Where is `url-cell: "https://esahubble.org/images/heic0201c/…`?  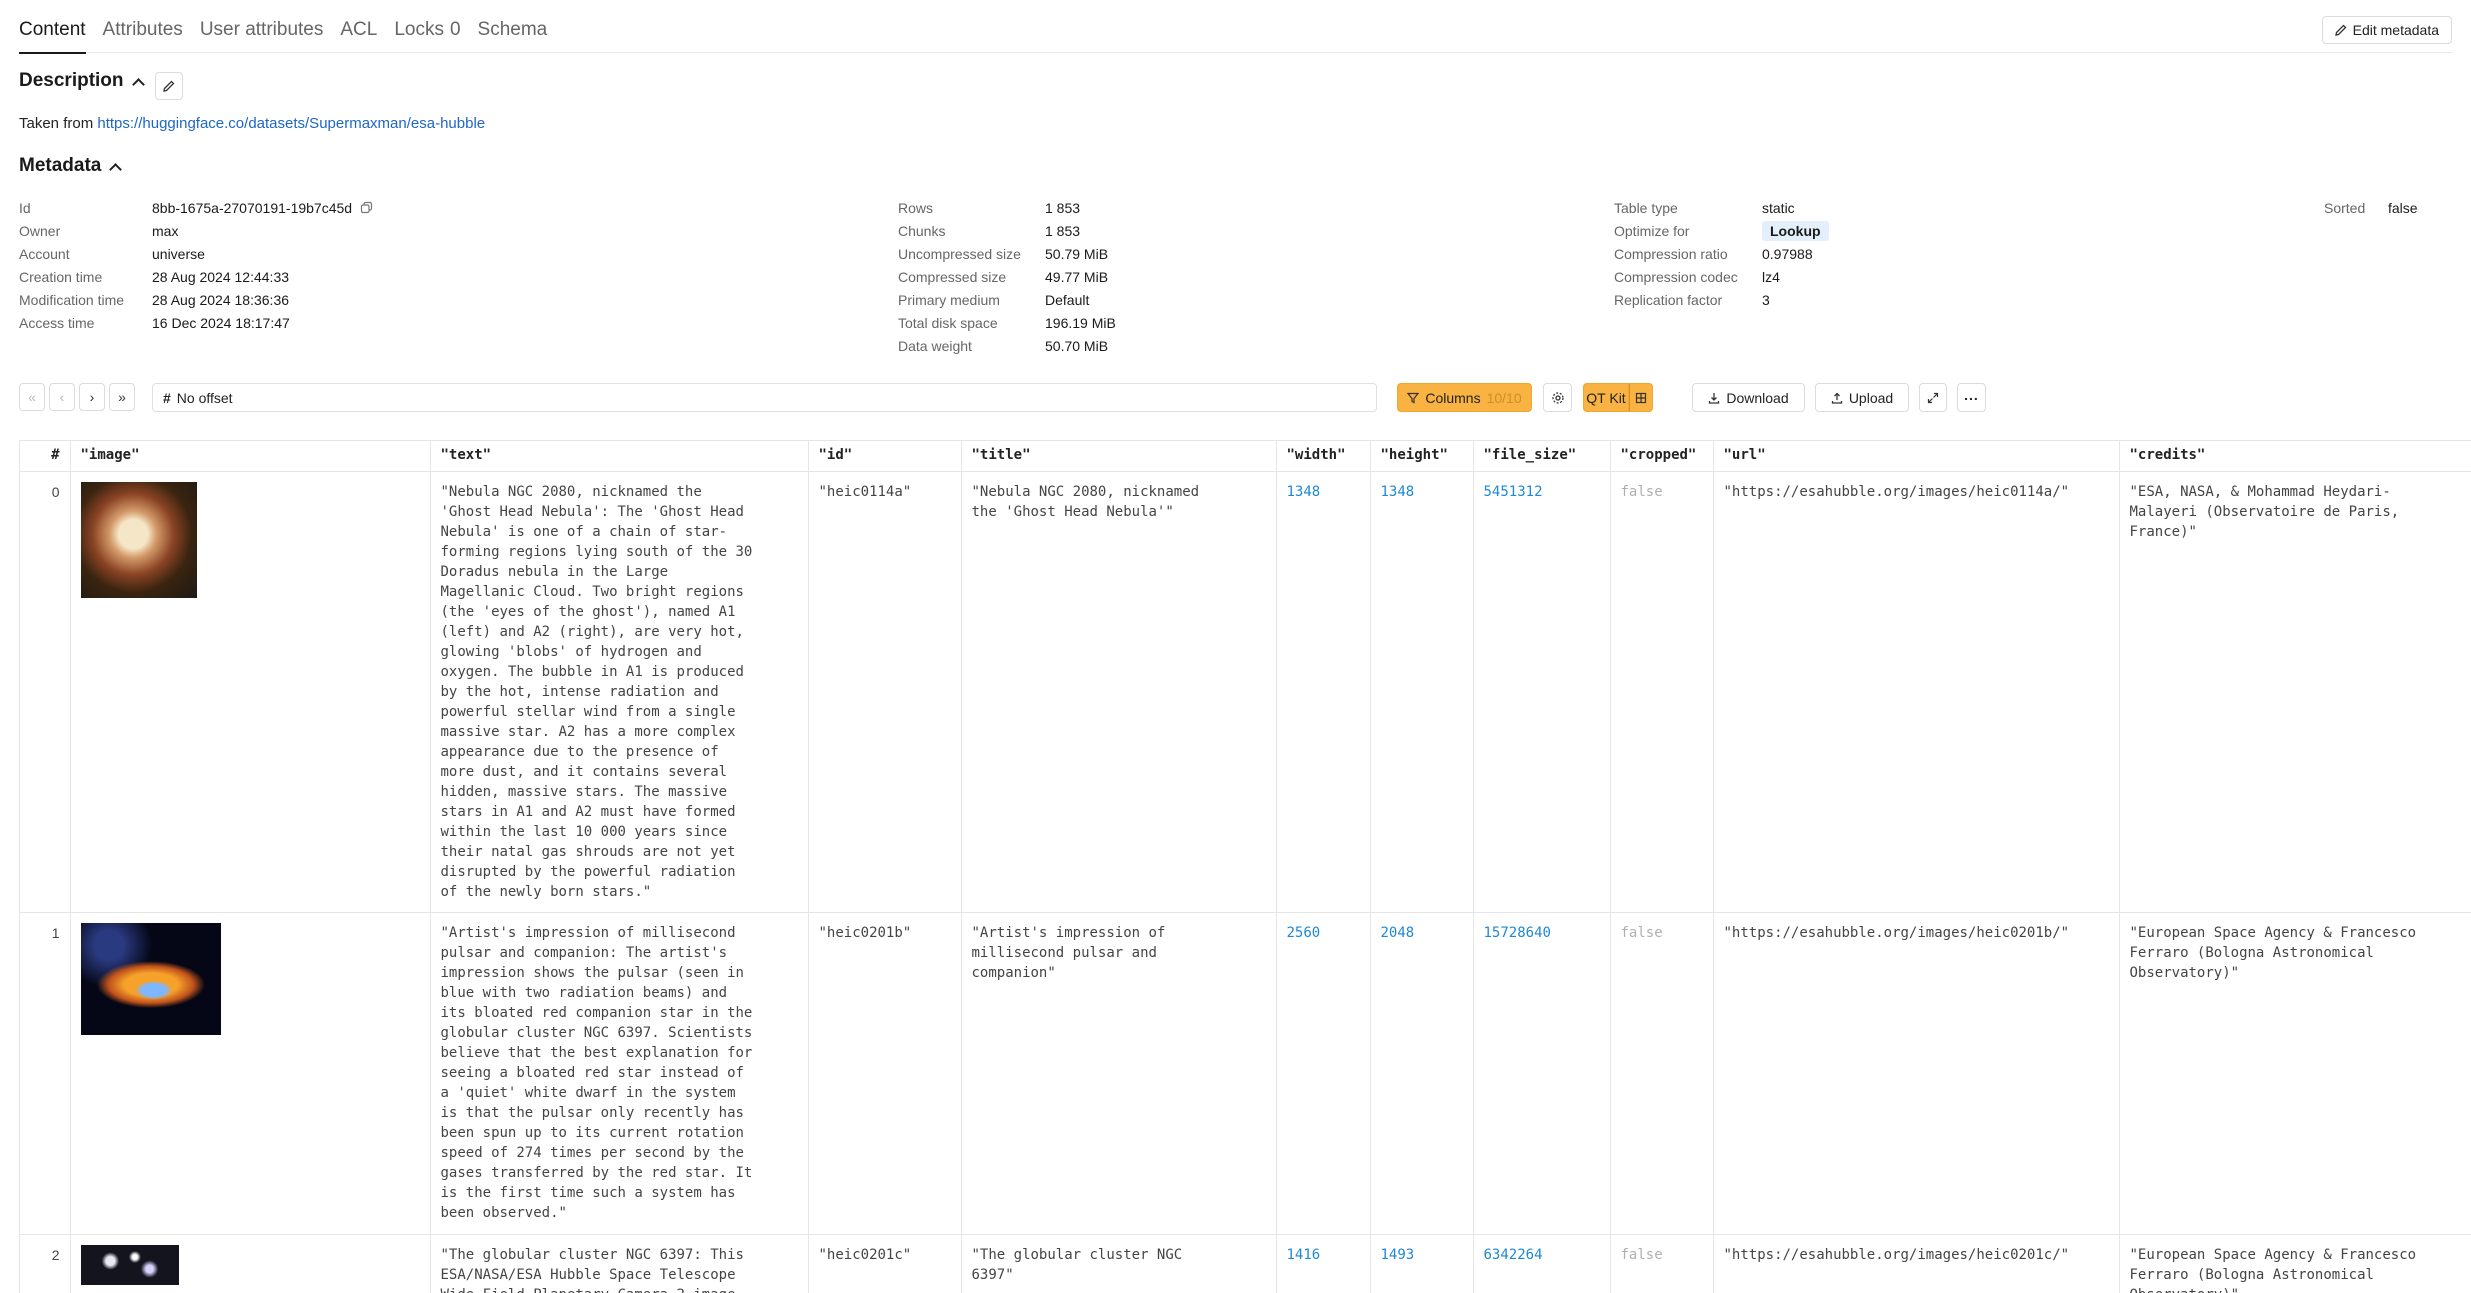 url-cell: "https://esahubble.org/images/heic0201c/… is located at coordinates (1916, 1263).